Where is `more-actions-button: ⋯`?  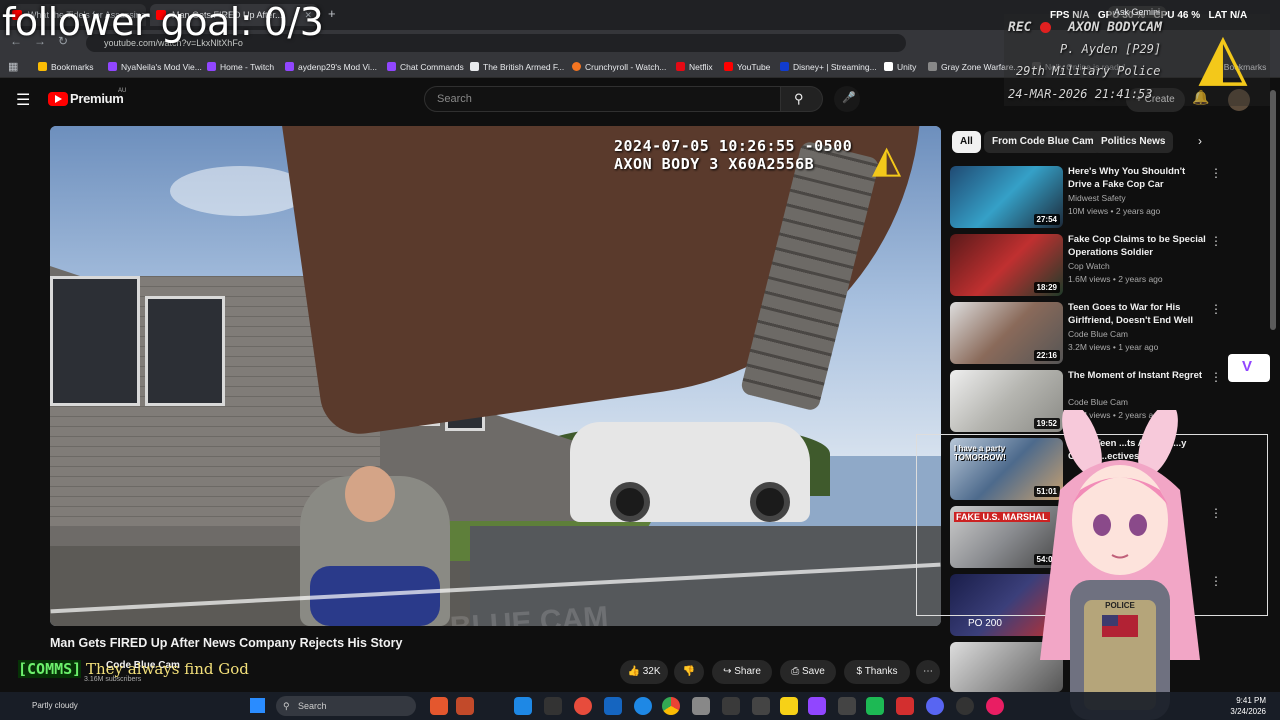
more-actions-button: ⋯ is located at coordinates (928, 672).